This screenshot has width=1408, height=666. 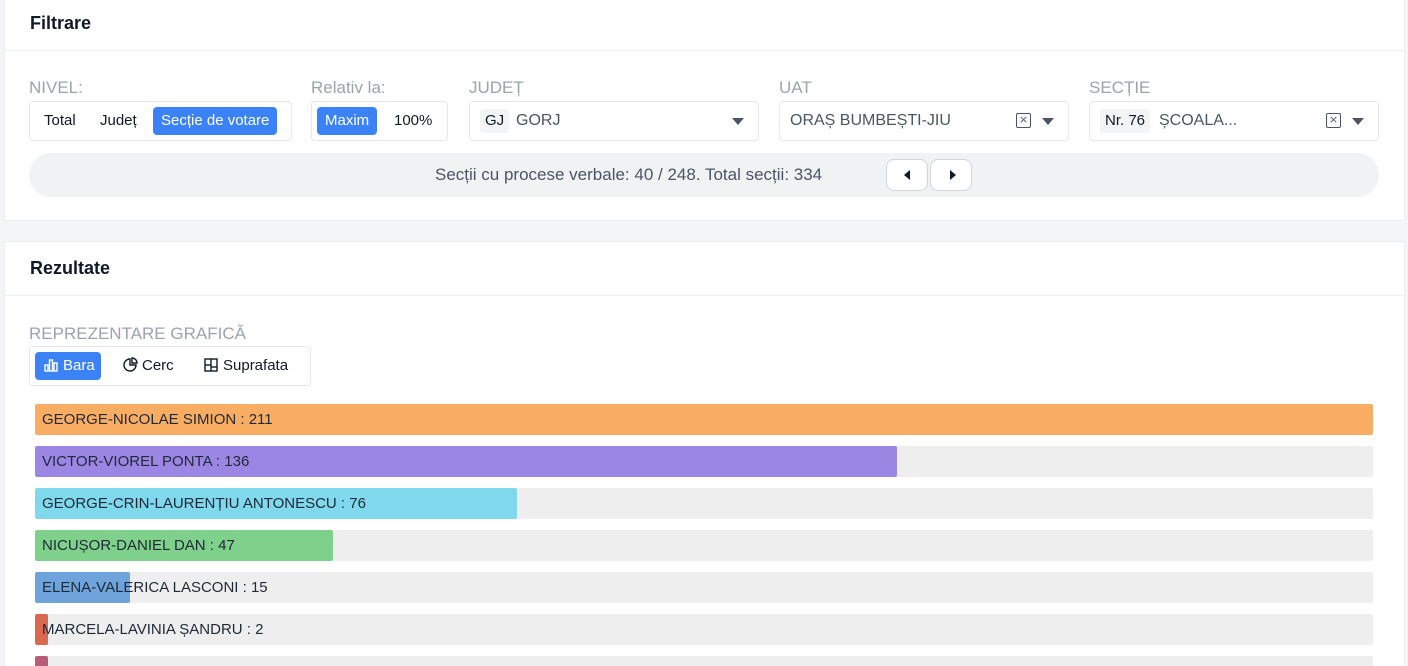 I want to click on bar-row: MARCELA-LAVINIA ȘANDRU : 2, so click(x=704, y=629).